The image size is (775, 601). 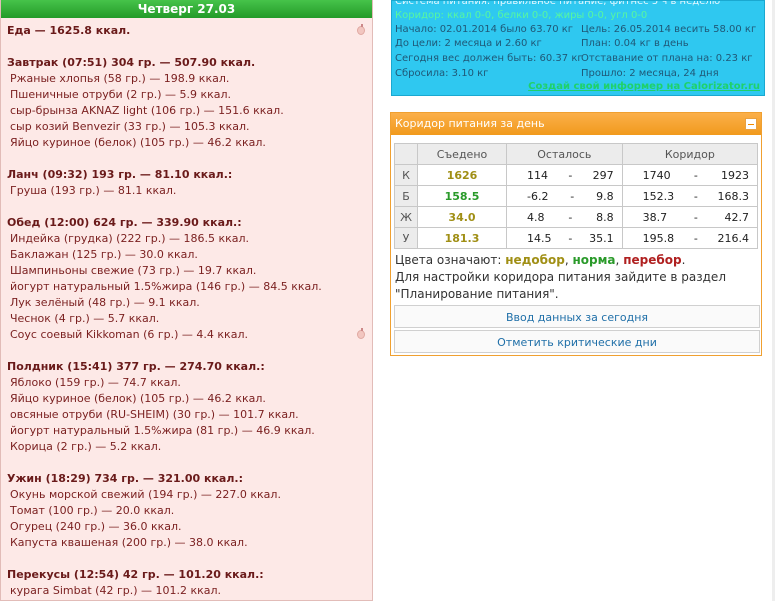 I want to click on meal-title: Полдник (15:41) 377 гр. — 274.70 ккал.:, so click(x=136, y=366).